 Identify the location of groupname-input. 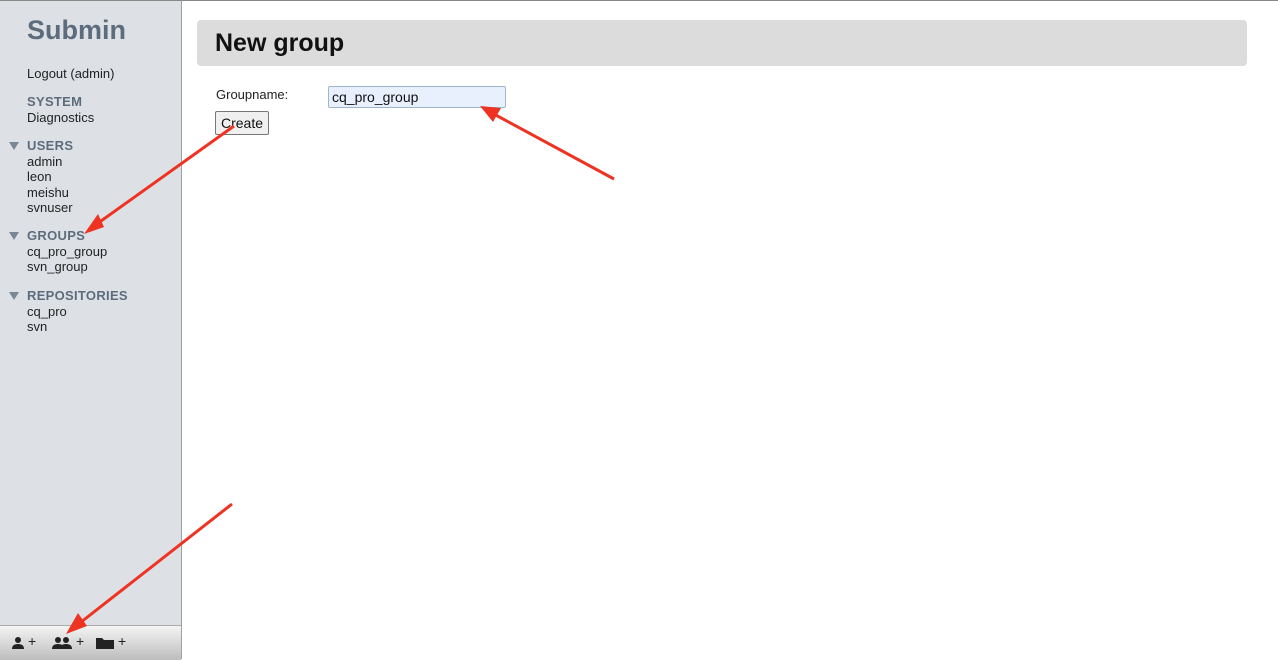
(417, 97).